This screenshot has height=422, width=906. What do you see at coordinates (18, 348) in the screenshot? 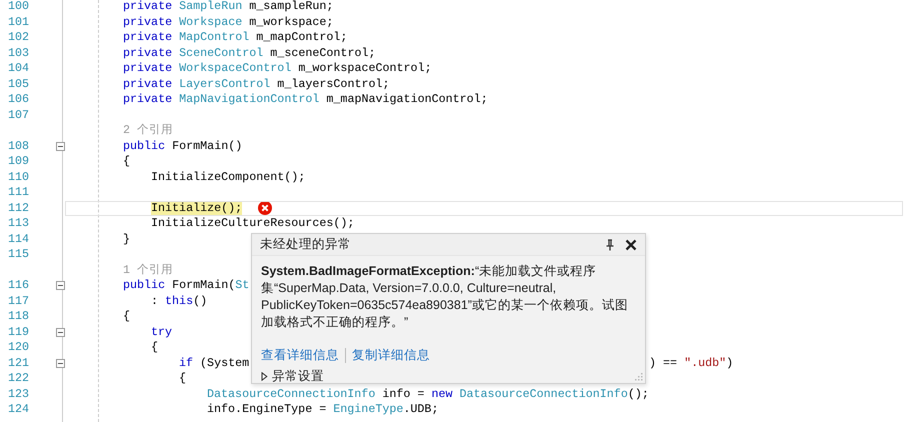
I see `line-number: 120` at bounding box center [18, 348].